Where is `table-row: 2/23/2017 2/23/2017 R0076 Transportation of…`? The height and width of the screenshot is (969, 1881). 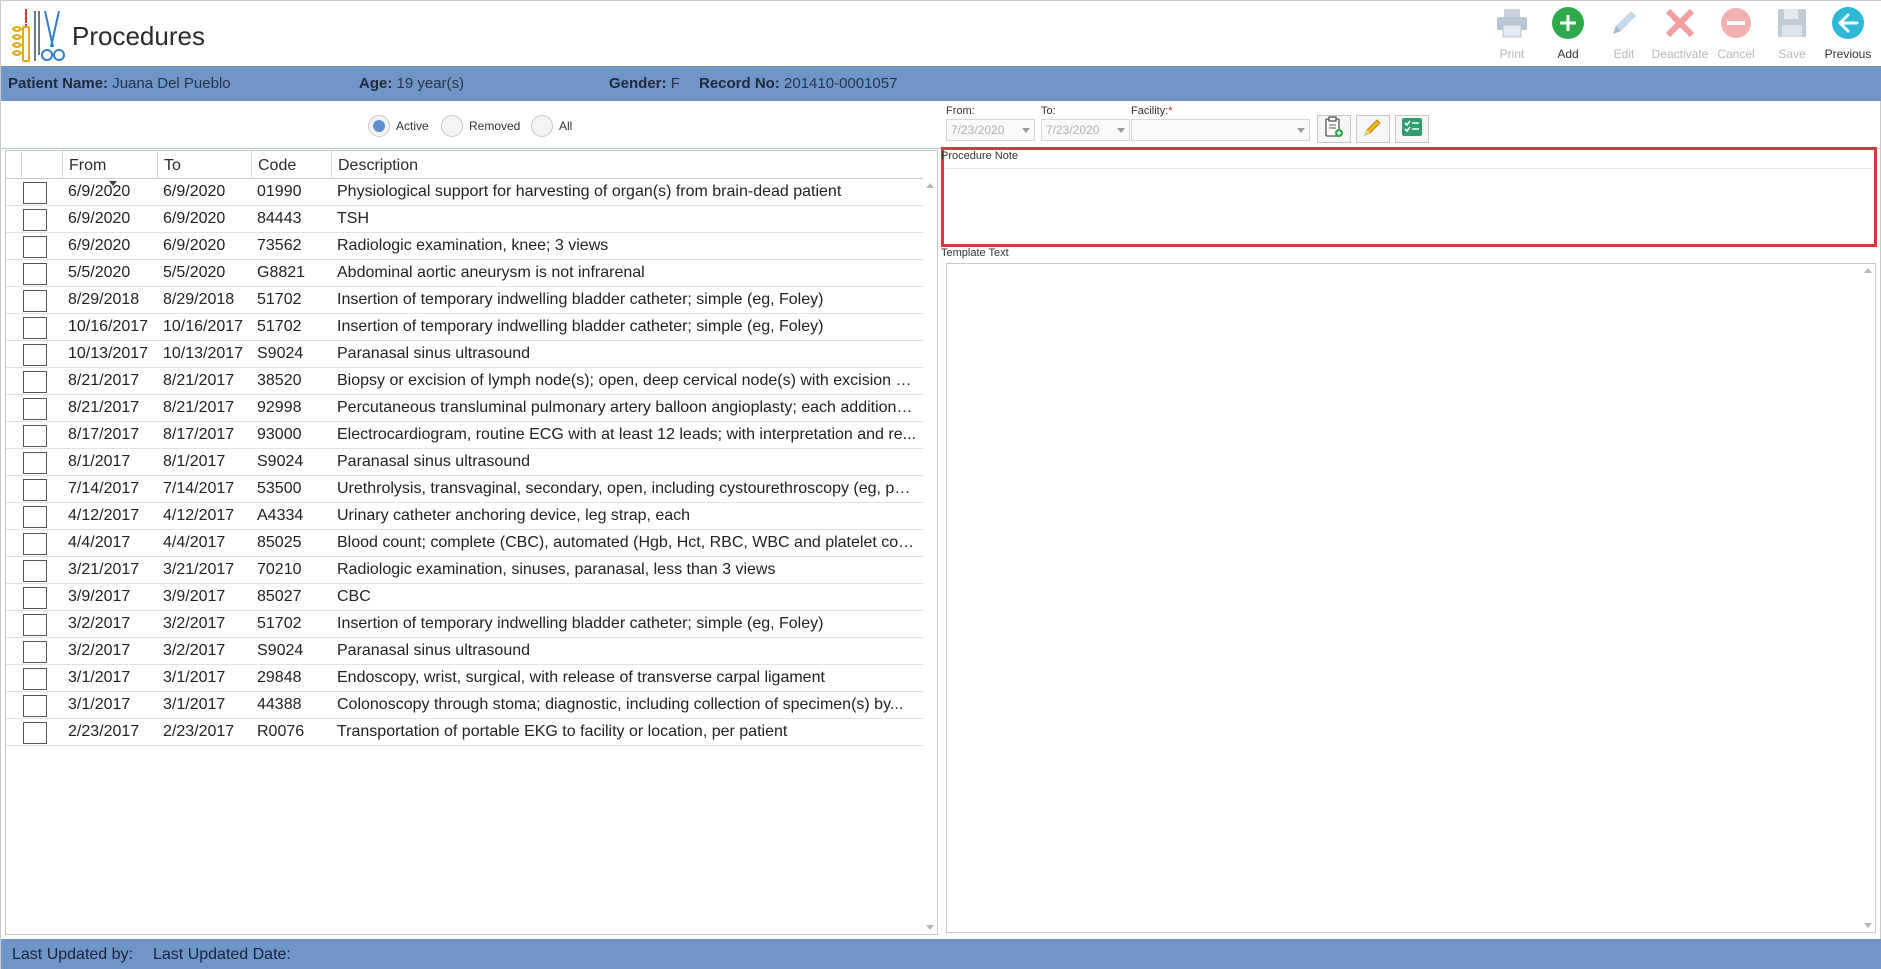
table-row: 2/23/2017 2/23/2017 R0076 Transportation of… is located at coordinates (464, 732).